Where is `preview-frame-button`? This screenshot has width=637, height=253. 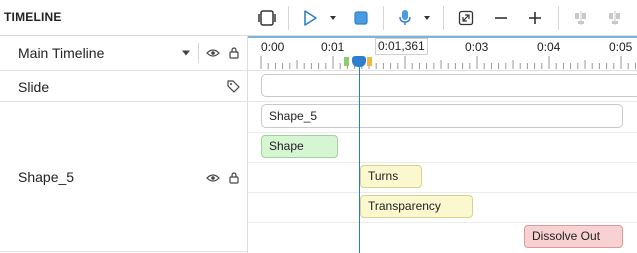 preview-frame-button is located at coordinates (267, 18).